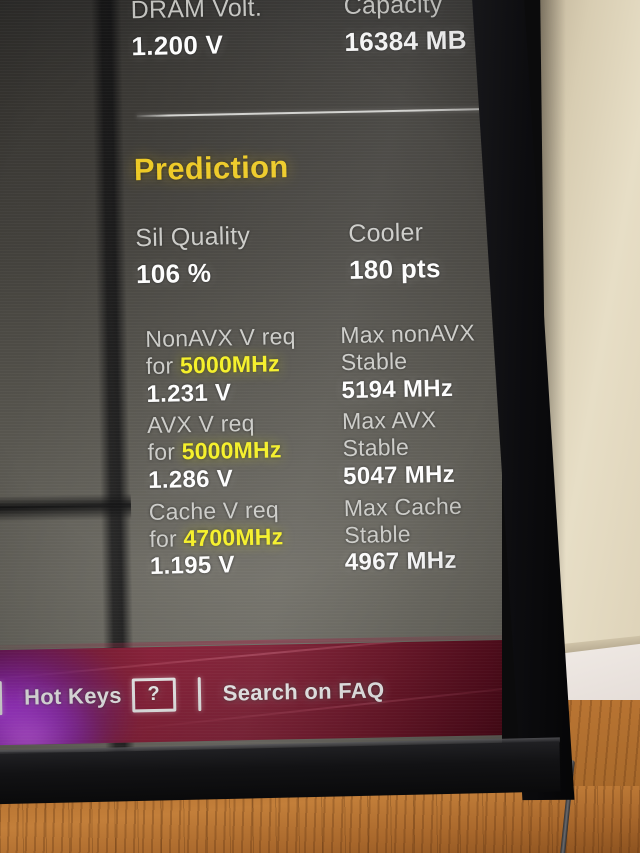  Describe the element at coordinates (190, 479) in the screenshot. I see `avx-vreq-value: 1.286 V` at that location.